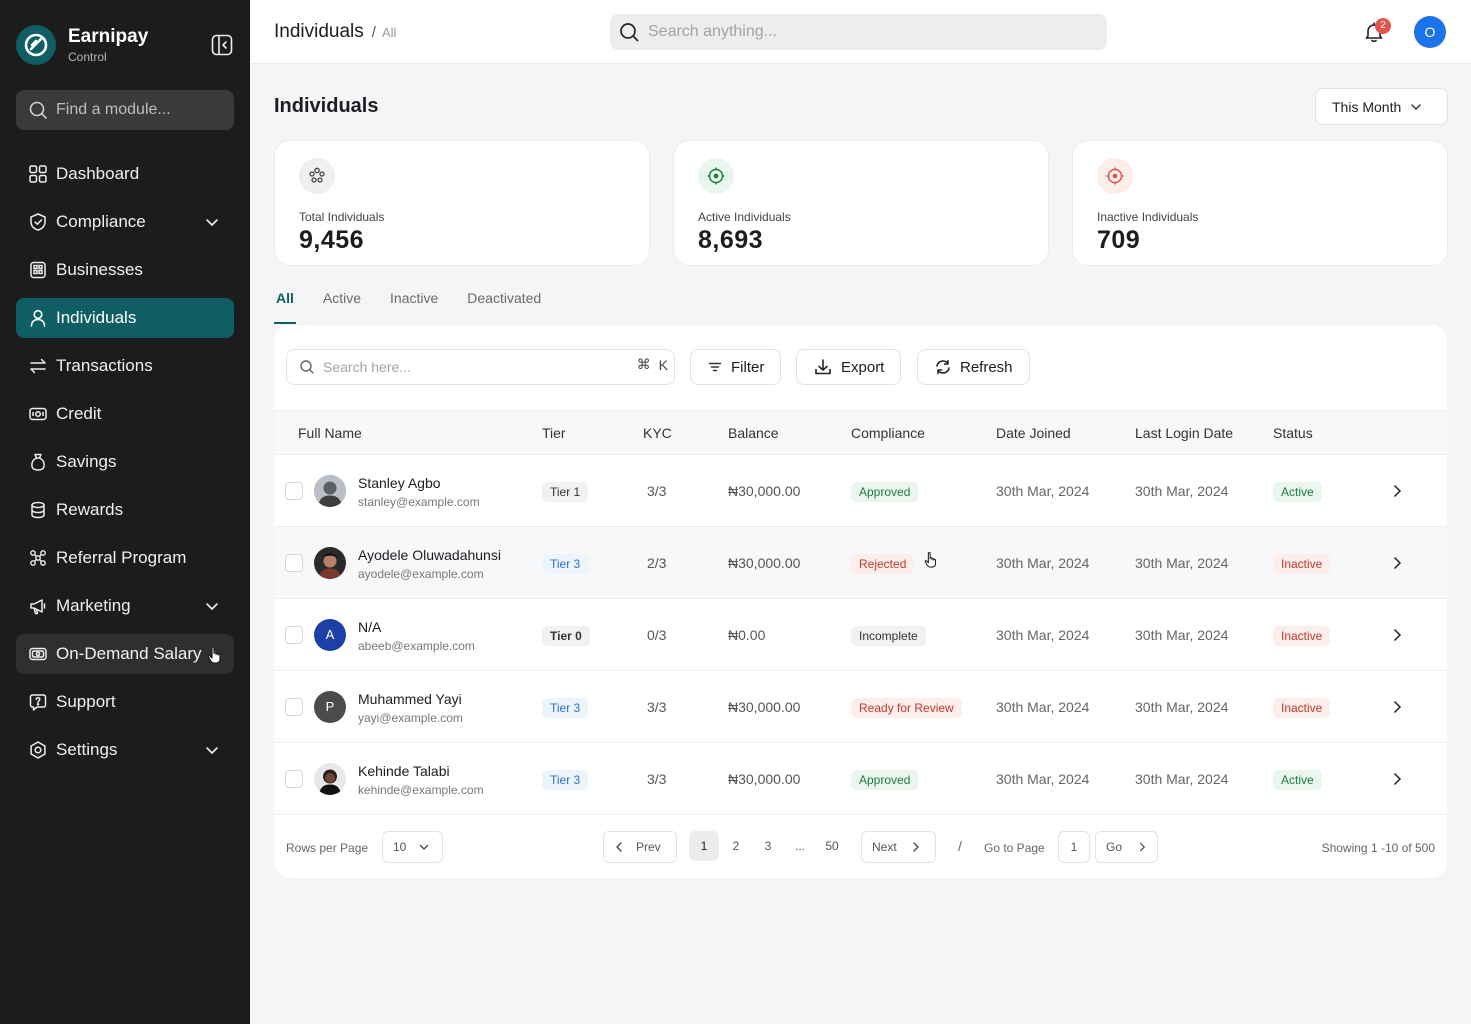 This screenshot has width=1471, height=1024. What do you see at coordinates (38, 558) in the screenshot?
I see `network-icon` at bounding box center [38, 558].